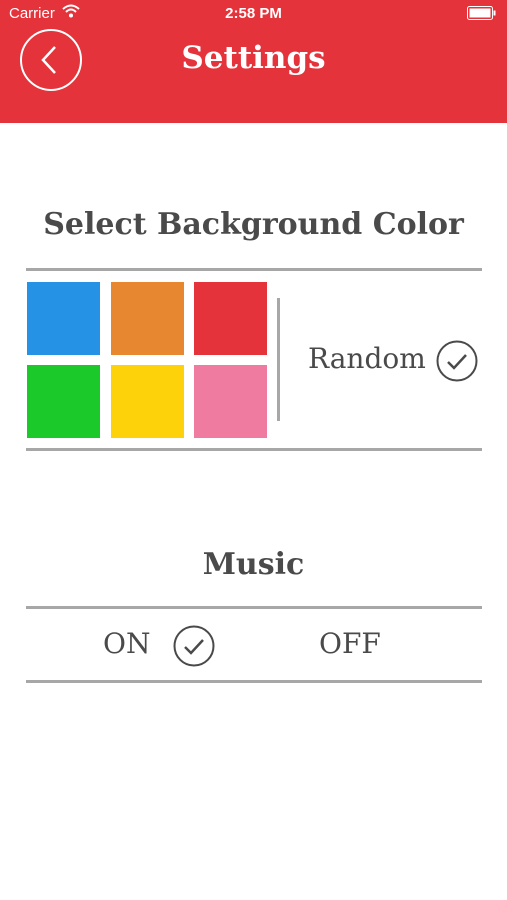 The image size is (507, 900). Describe the element at coordinates (147, 401) in the screenshot. I see `swatch-yellow` at that location.